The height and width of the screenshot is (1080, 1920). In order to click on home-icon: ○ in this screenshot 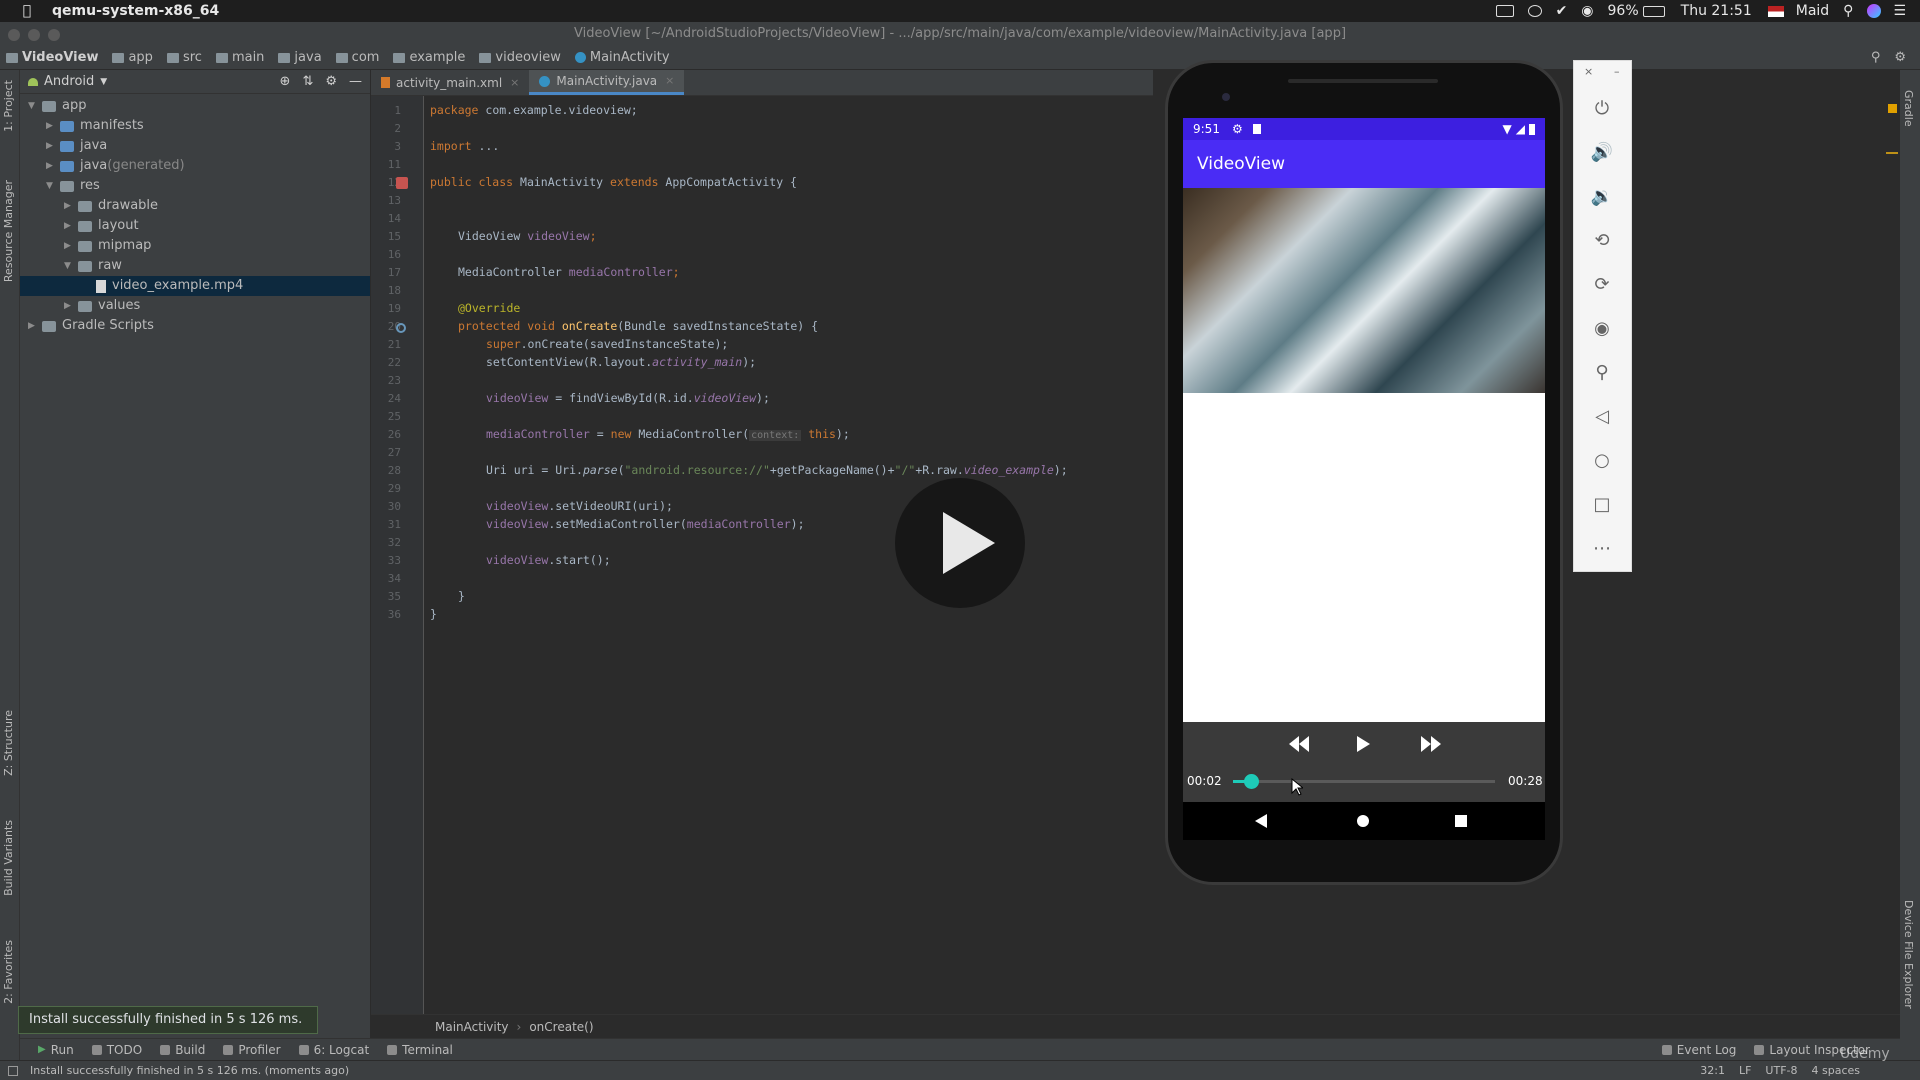, I will do `click(1602, 460)`.